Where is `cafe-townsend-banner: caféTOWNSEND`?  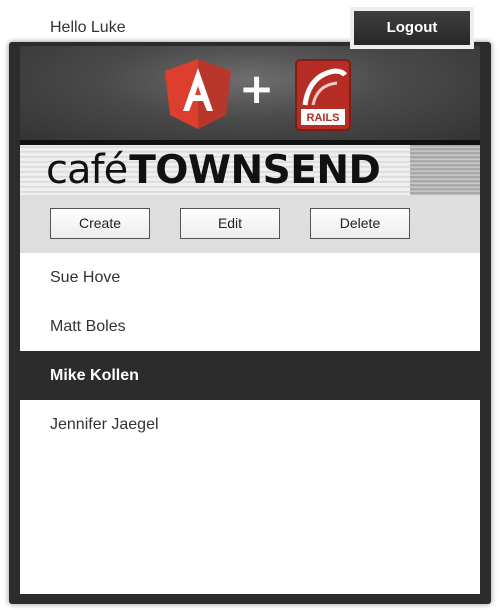 cafe-townsend-banner: caféTOWNSEND is located at coordinates (250, 167).